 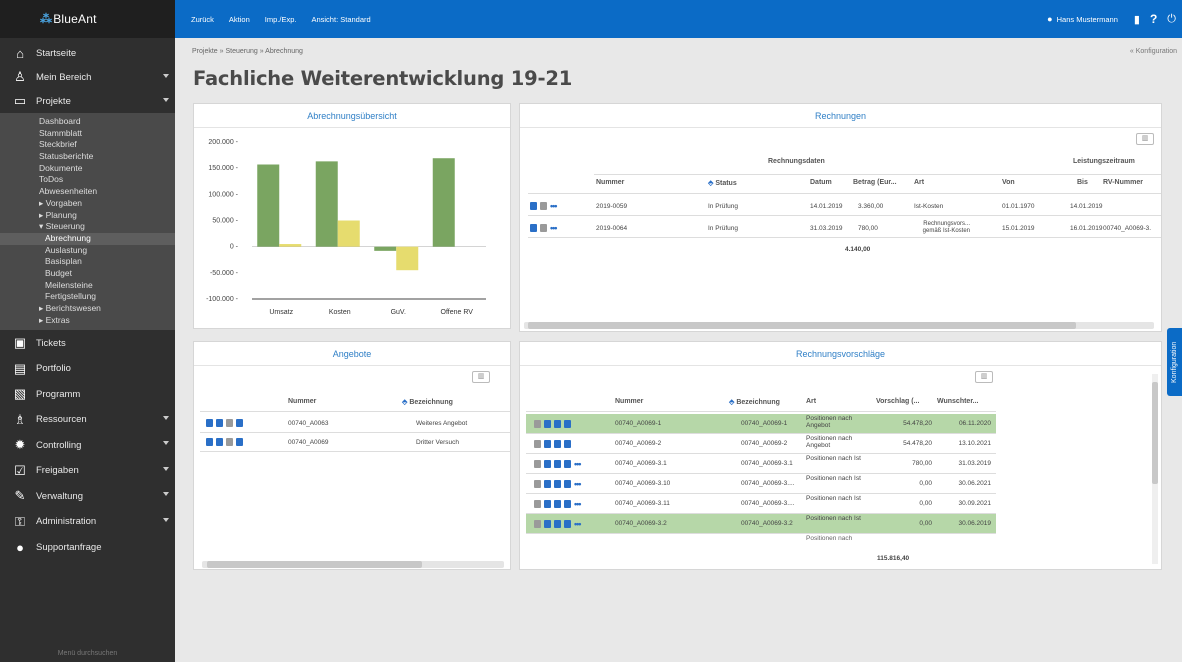 I want to click on subnav-item: ▸ Planung, so click(x=87, y=216).